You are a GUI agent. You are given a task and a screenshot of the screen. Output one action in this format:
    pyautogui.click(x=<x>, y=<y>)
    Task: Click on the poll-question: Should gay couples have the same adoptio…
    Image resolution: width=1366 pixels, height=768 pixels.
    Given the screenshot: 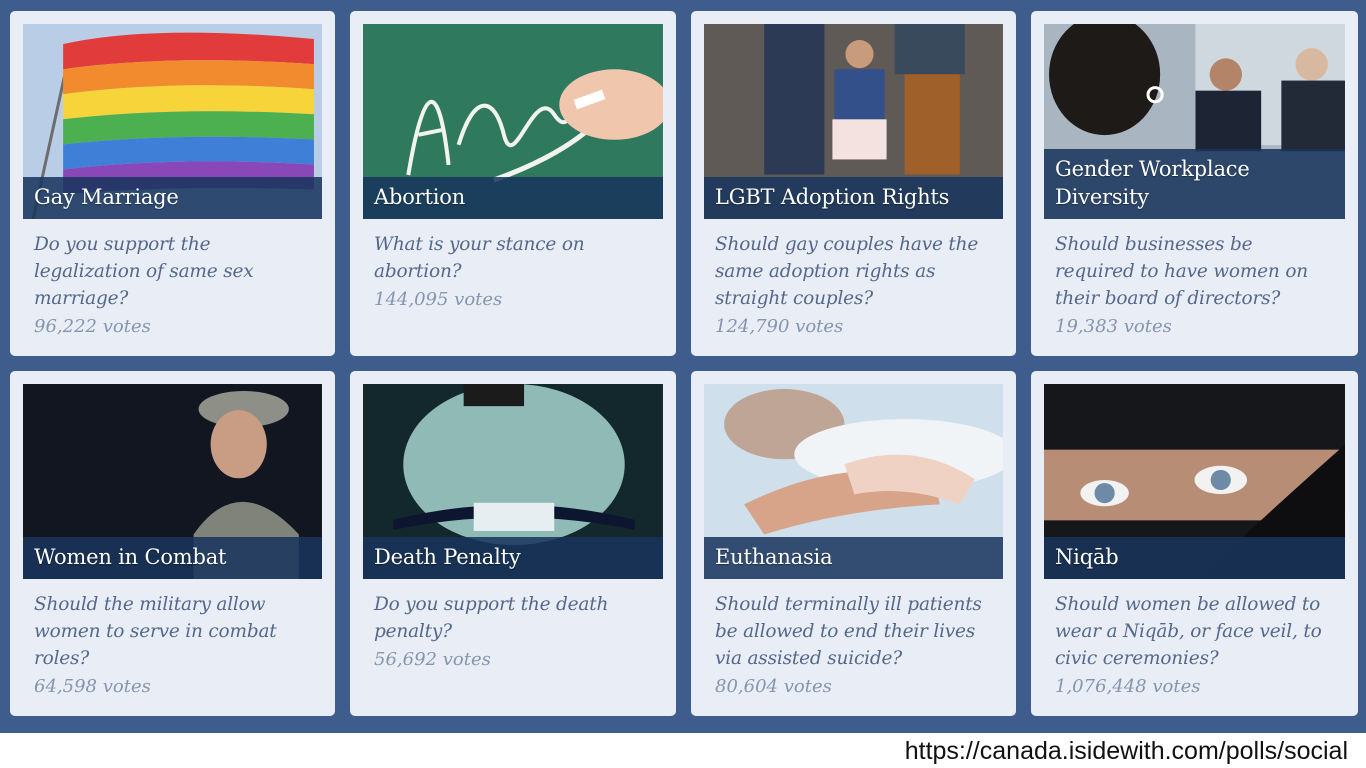 What is the action you would take?
    pyautogui.click(x=847, y=271)
    